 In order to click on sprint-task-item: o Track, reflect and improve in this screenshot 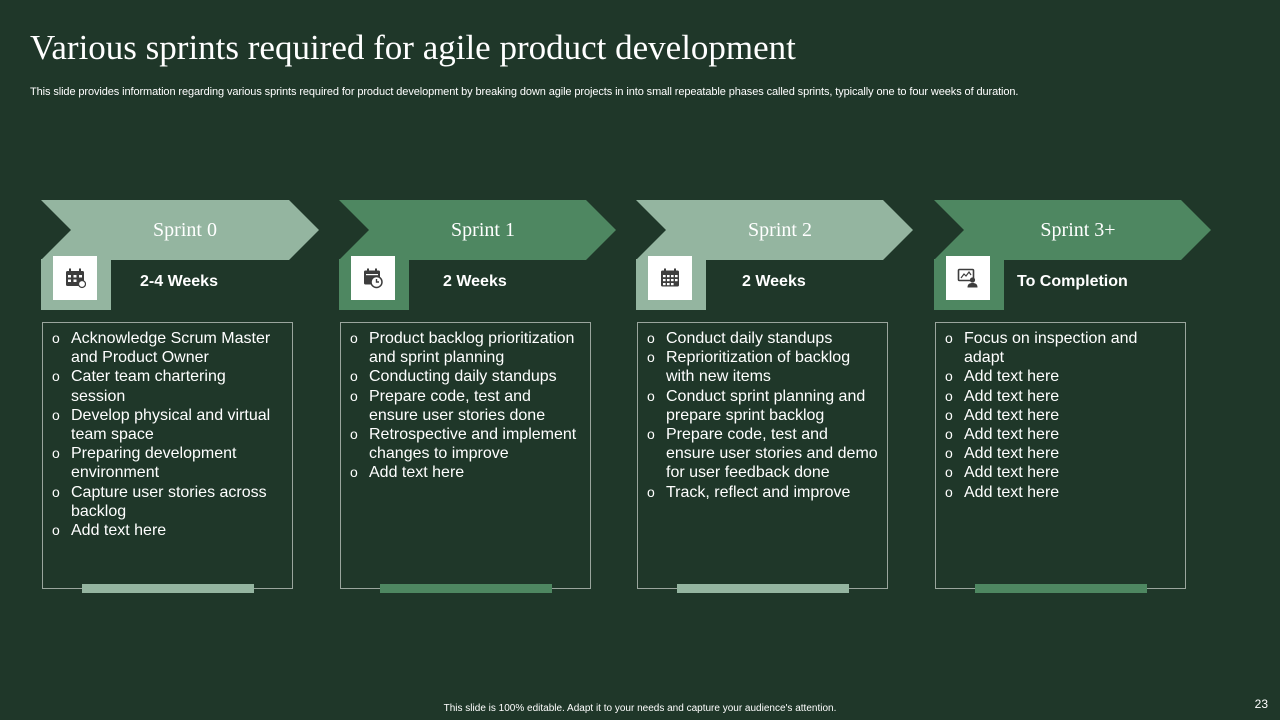, I will do `click(763, 492)`.